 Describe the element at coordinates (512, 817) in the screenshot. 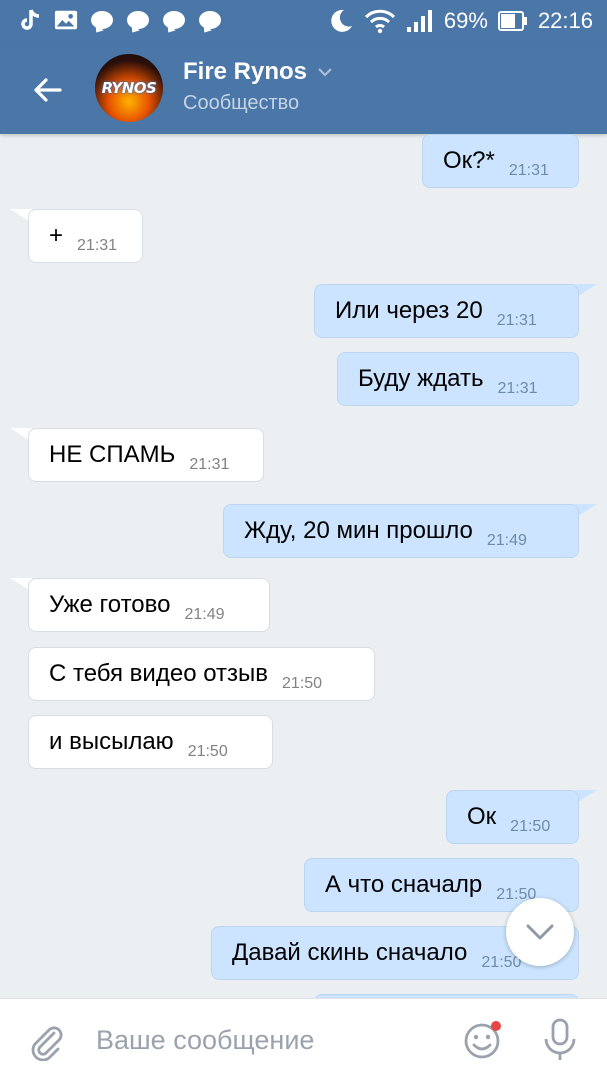

I see `message-outgoing: Ок 21:50` at that location.